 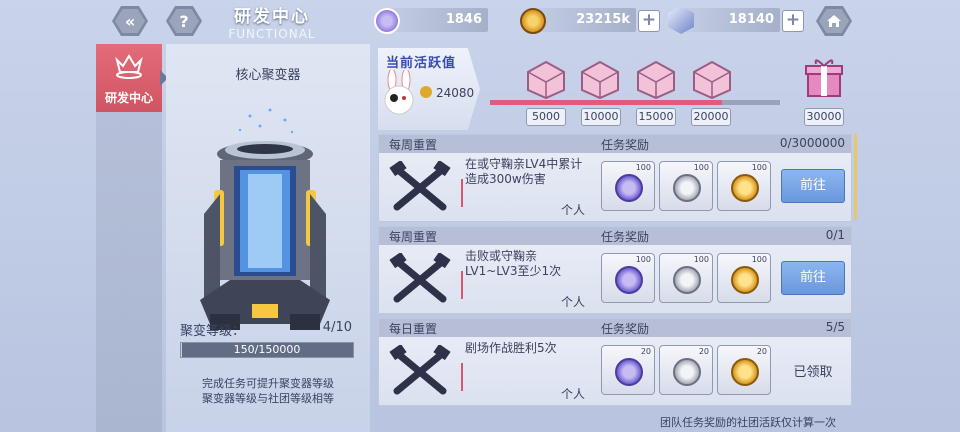 I want to click on description-line: 聚变器等级与社团等级相等, so click(x=268, y=398).